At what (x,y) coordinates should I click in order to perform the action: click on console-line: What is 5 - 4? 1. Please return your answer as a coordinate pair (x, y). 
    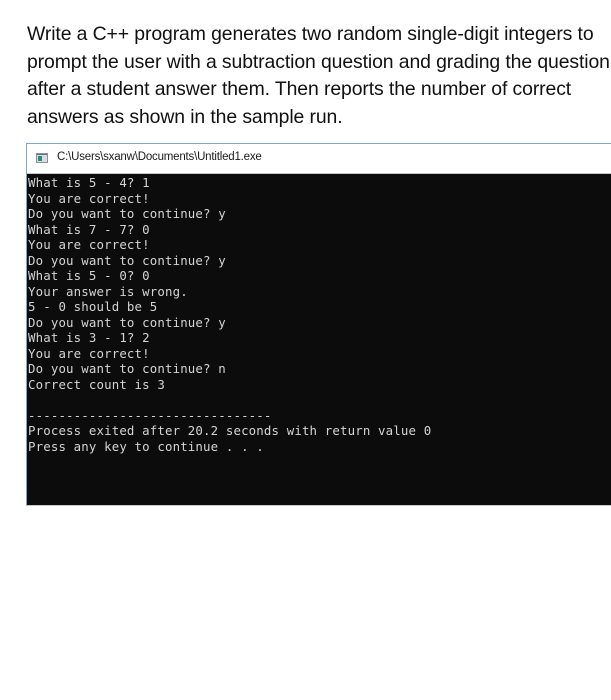
    Looking at the image, I should click on (89, 182).